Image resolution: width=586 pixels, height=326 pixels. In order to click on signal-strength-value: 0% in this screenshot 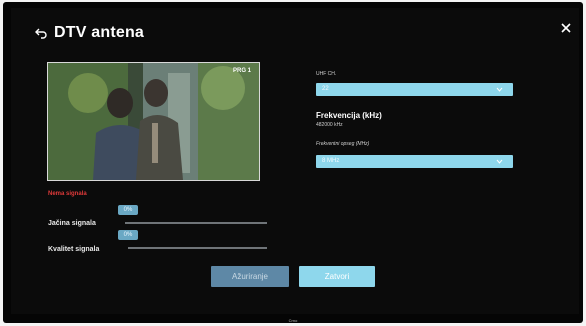, I will do `click(128, 210)`.